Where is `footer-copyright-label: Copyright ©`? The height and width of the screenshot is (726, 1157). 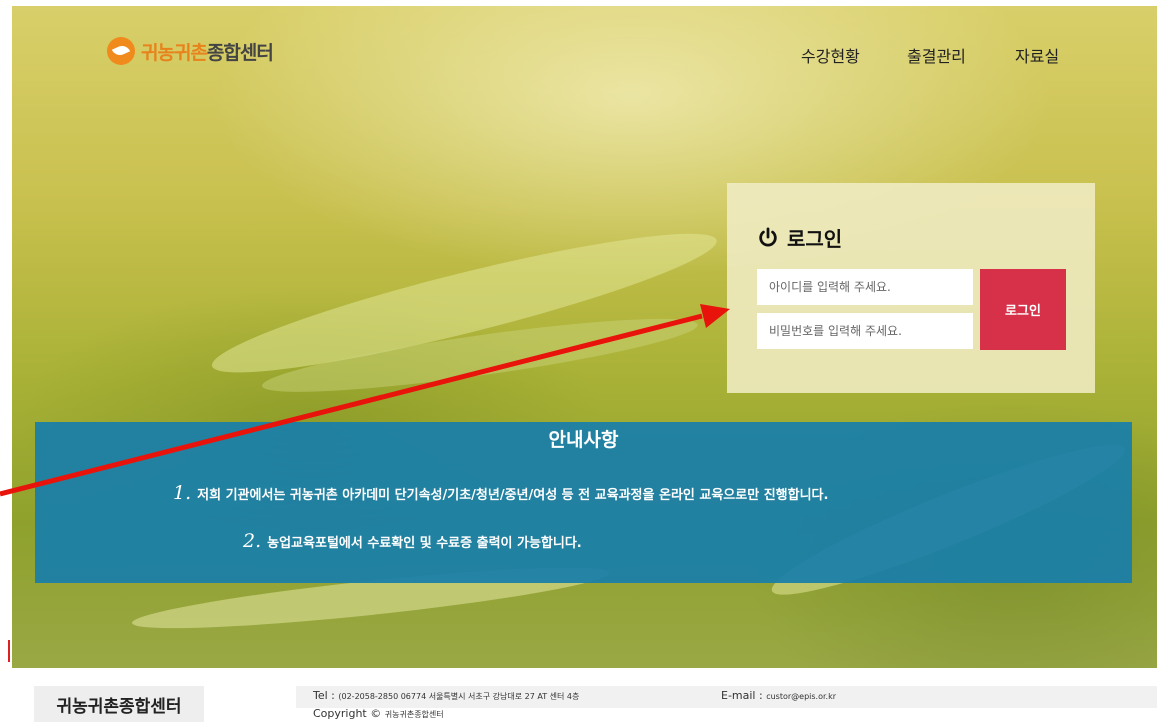 footer-copyright-label: Copyright © is located at coordinates (349, 713).